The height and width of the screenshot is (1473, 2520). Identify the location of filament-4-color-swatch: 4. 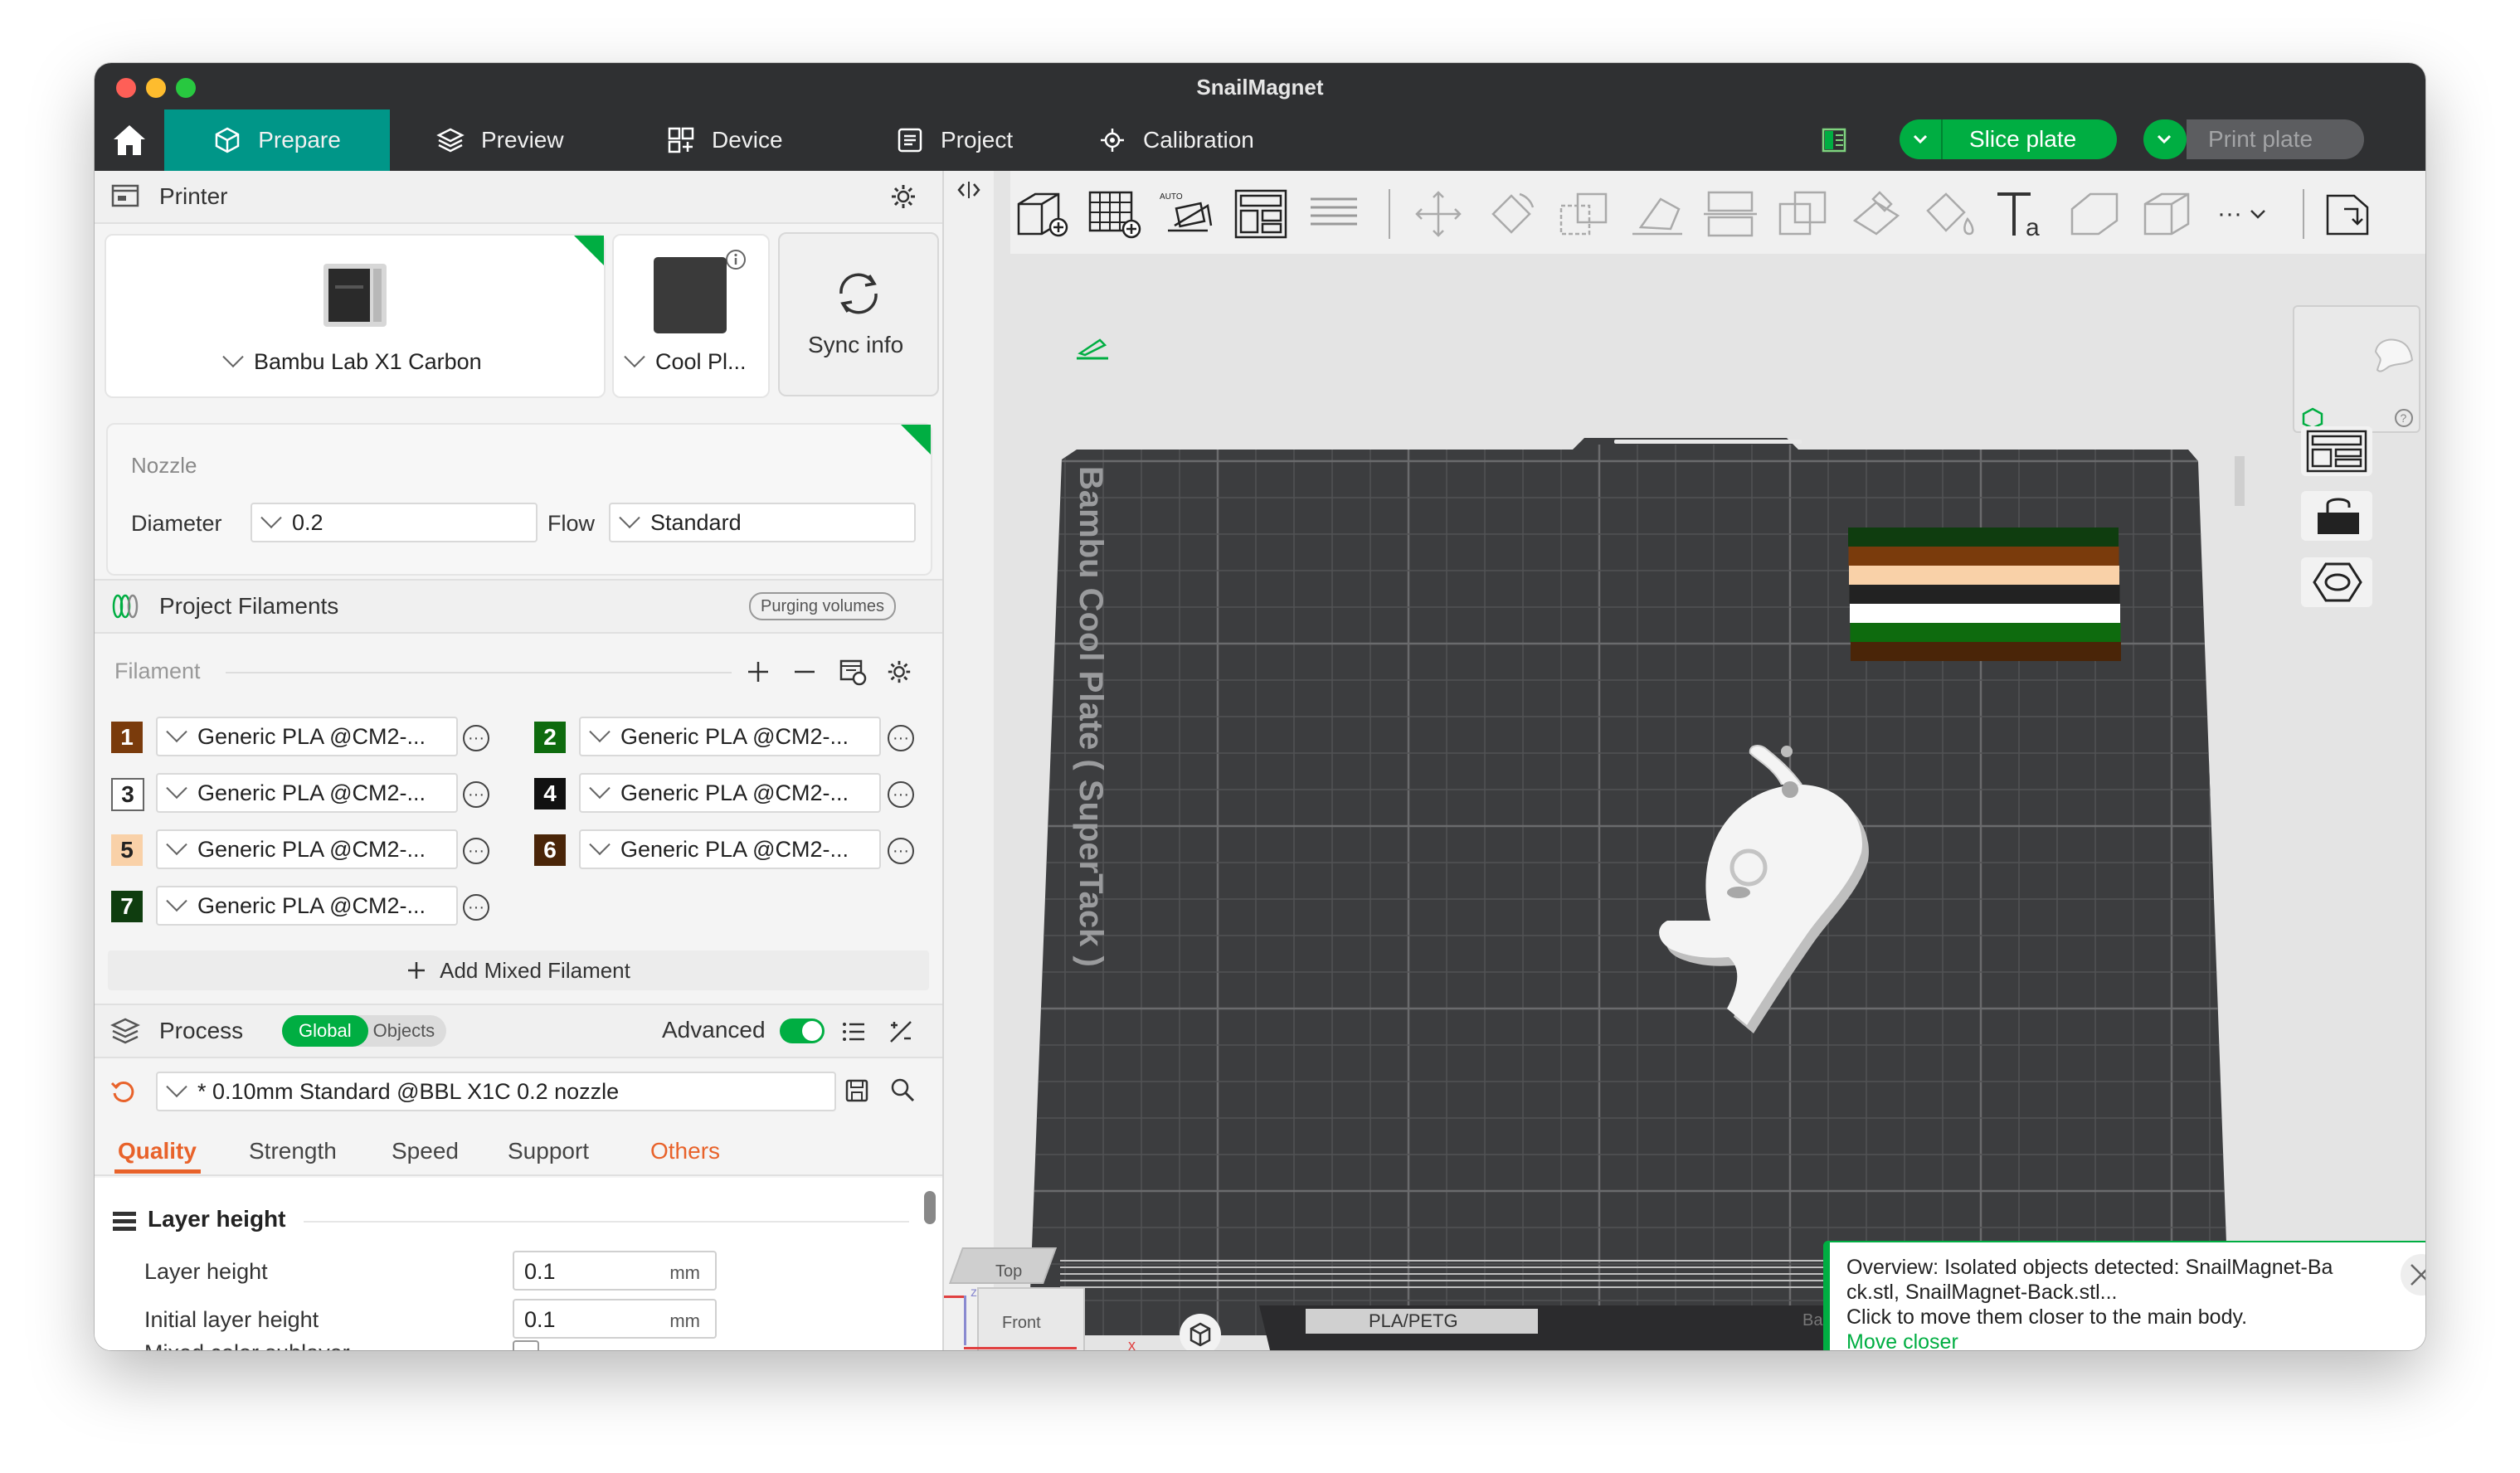
(550, 794).